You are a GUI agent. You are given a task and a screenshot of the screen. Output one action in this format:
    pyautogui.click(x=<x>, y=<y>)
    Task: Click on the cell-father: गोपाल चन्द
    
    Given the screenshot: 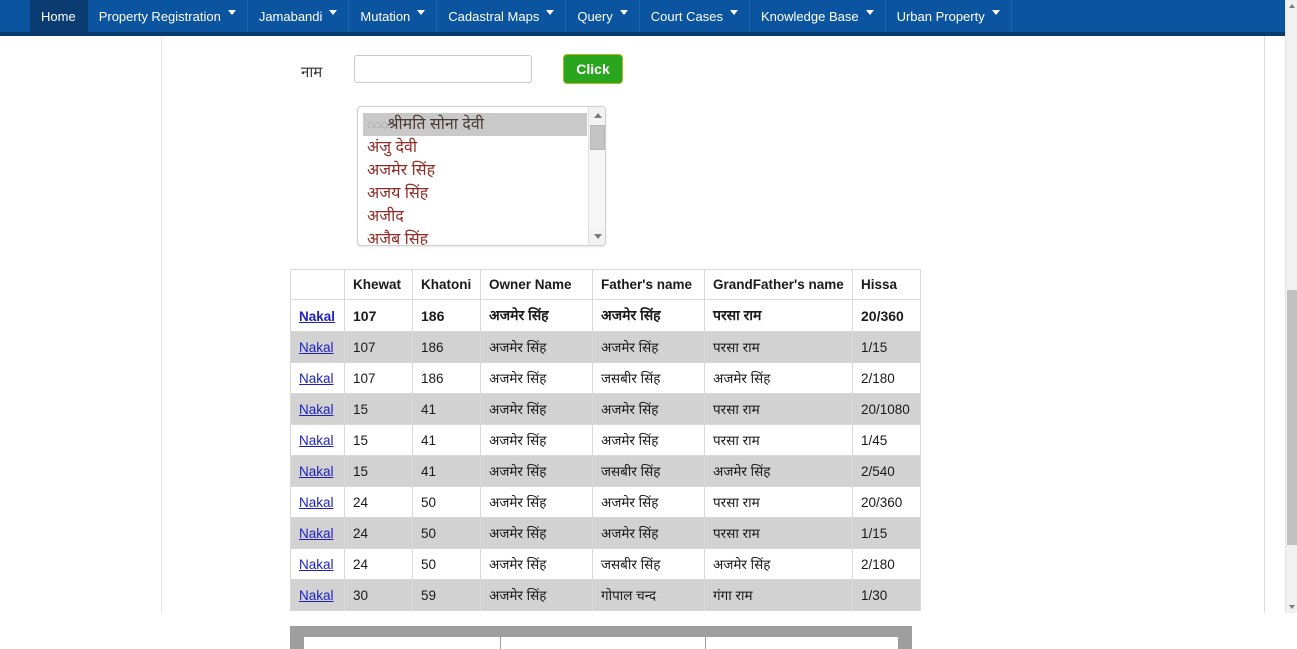 What is the action you would take?
    pyautogui.click(x=648, y=595)
    